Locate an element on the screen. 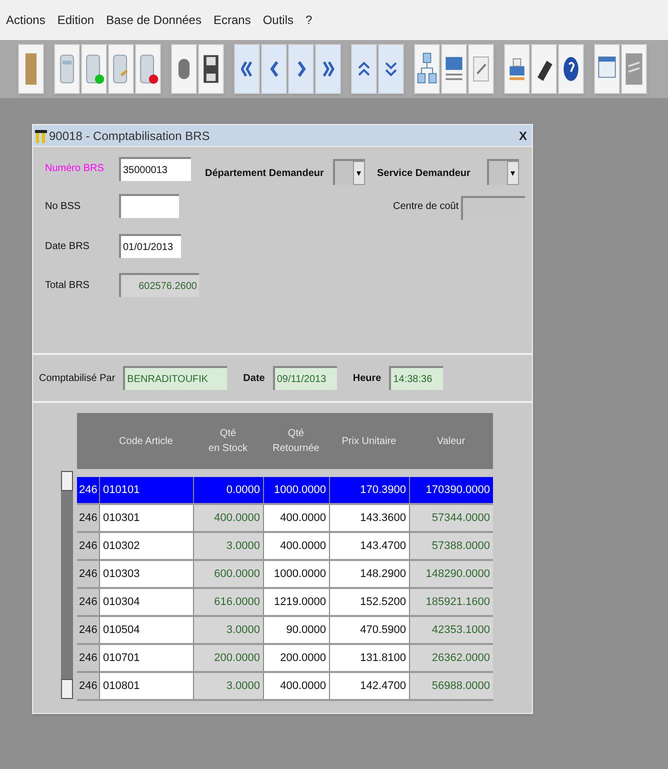 The width and height of the screenshot is (668, 769). double-chevron-up-icon is located at coordinates (364, 69).